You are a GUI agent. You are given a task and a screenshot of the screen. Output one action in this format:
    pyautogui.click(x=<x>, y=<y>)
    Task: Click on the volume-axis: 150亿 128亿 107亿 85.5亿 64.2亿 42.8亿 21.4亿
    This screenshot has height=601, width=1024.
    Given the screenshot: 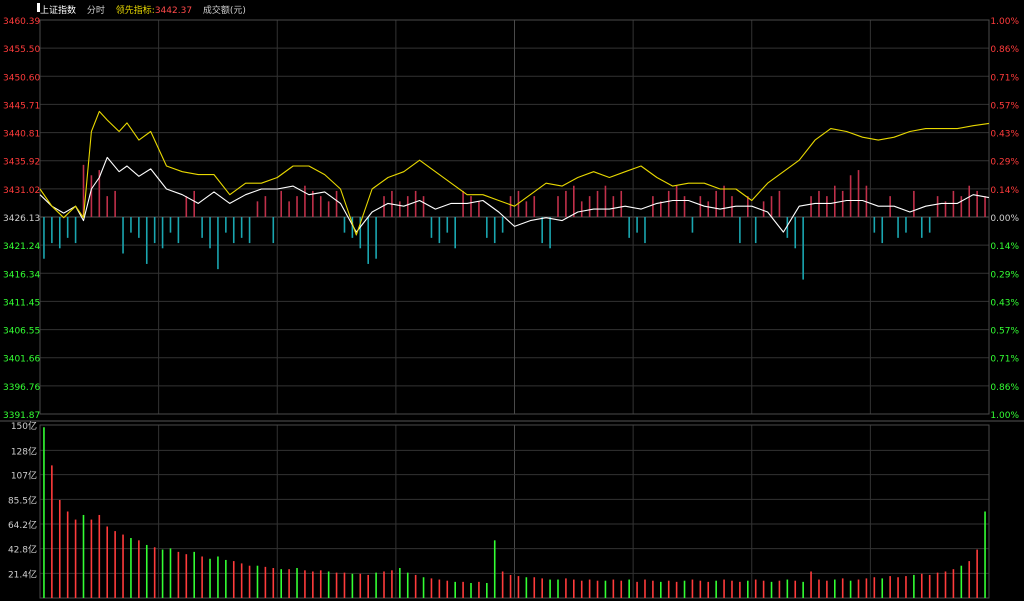 What is the action you would take?
    pyautogui.click(x=22, y=500)
    